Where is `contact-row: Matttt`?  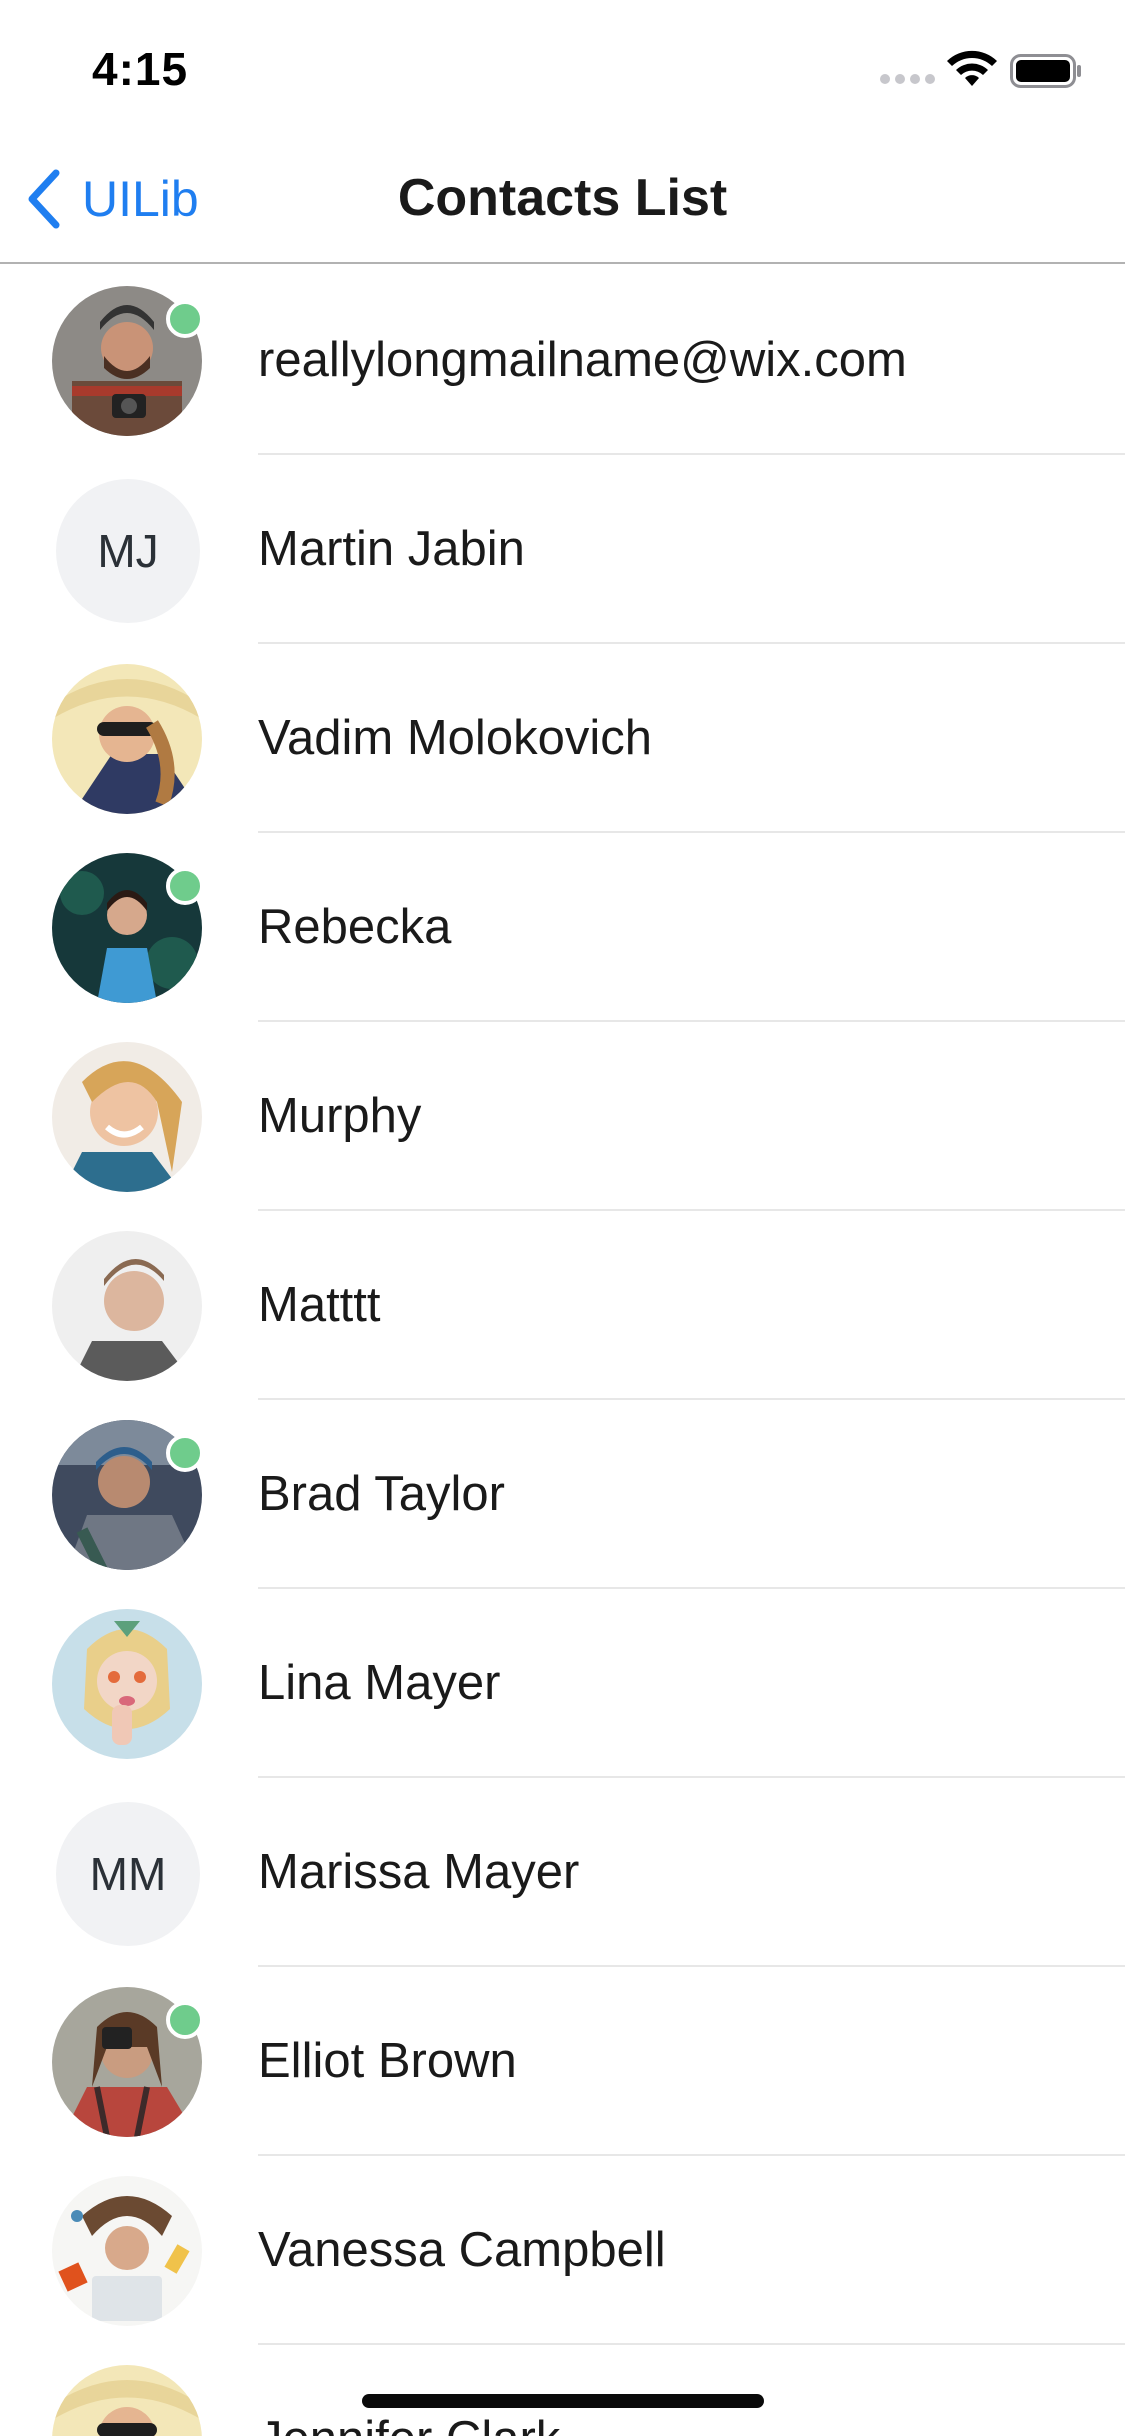
contact-row: Matttt is located at coordinates (562, 1305).